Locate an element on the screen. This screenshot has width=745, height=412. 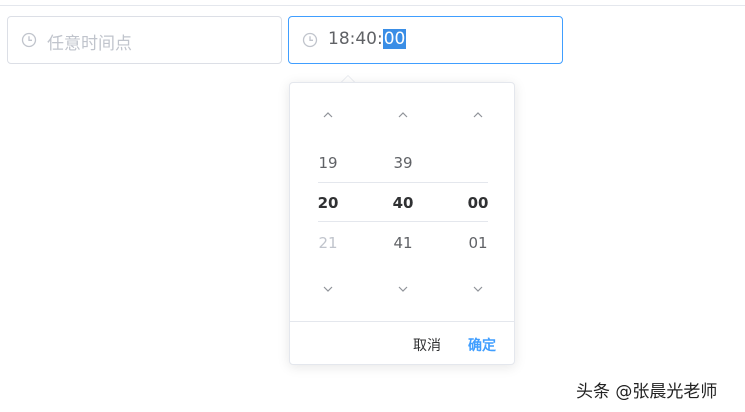
seconds-spinner: 00 01 is located at coordinates (478, 201).